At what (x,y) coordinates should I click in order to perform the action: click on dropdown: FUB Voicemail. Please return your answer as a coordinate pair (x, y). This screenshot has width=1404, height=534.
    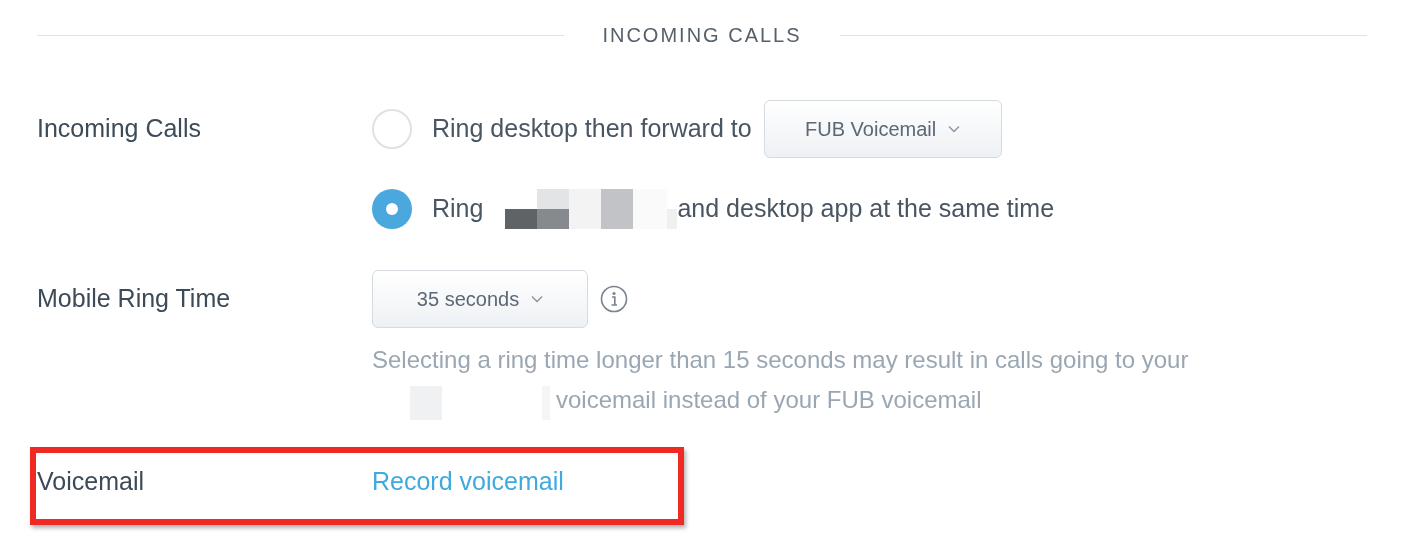
    Looking at the image, I should click on (882, 129).